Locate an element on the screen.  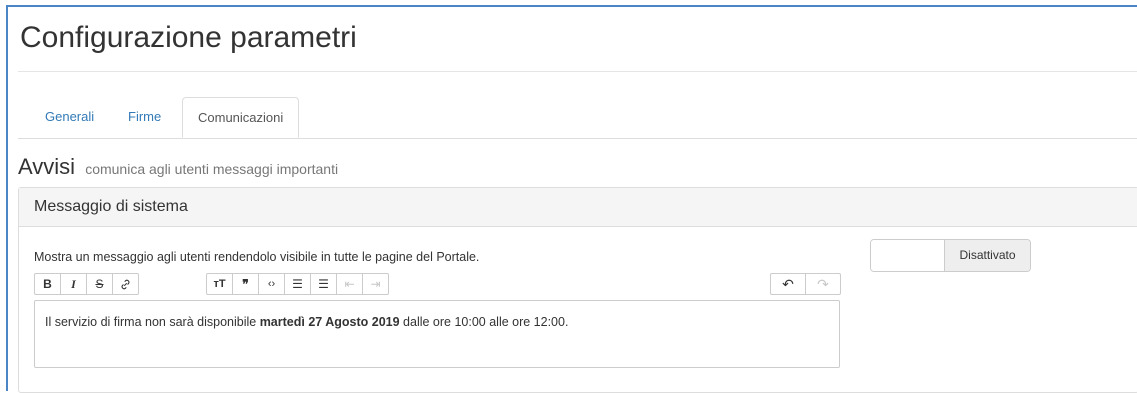
heading-icon: тT is located at coordinates (219, 284).